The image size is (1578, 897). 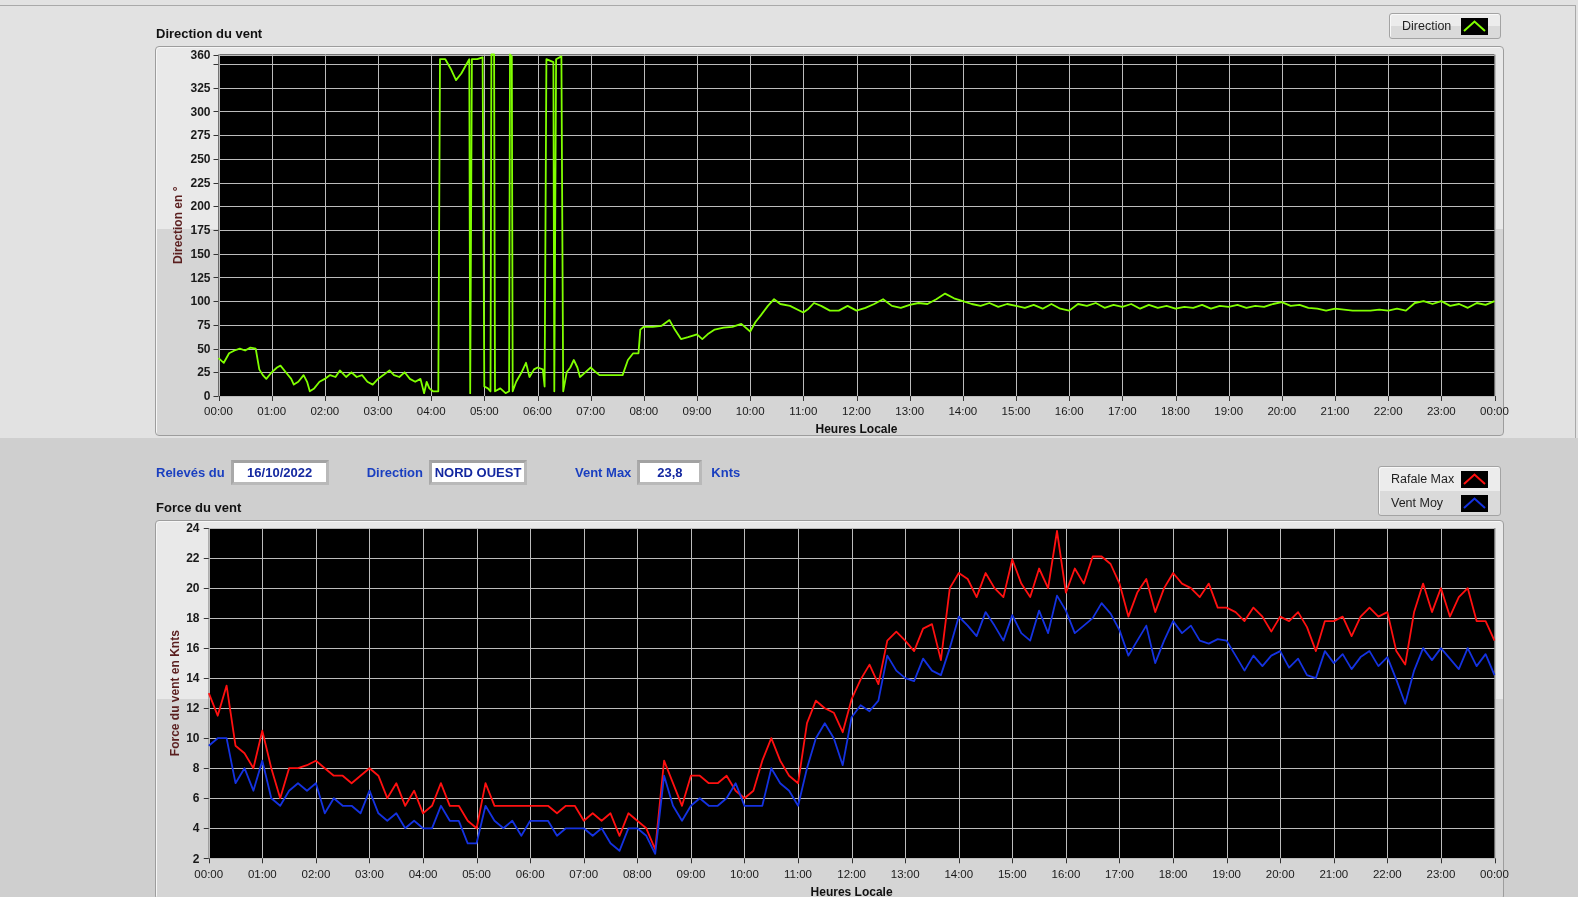 I want to click on y-tick-label: 2, so click(x=196, y=858).